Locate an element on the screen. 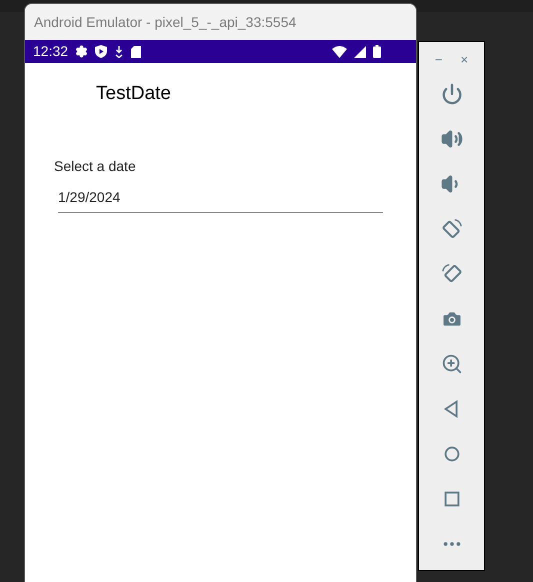  shield-icon is located at coordinates (101, 51).